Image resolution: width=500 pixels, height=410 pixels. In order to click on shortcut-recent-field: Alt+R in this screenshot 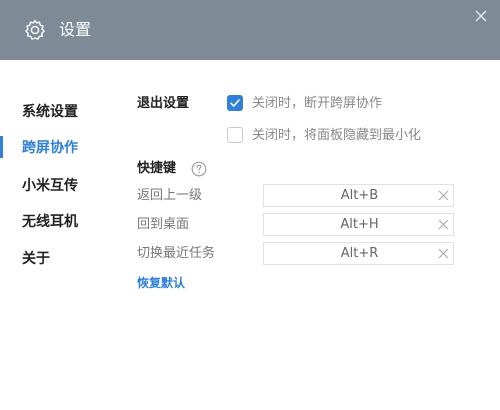, I will do `click(358, 253)`.